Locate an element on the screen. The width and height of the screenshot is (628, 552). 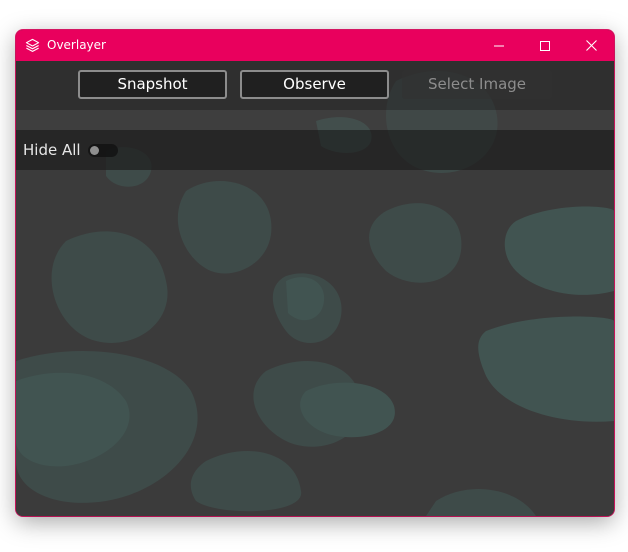
toolbar-divider-strip is located at coordinates (315, 120).